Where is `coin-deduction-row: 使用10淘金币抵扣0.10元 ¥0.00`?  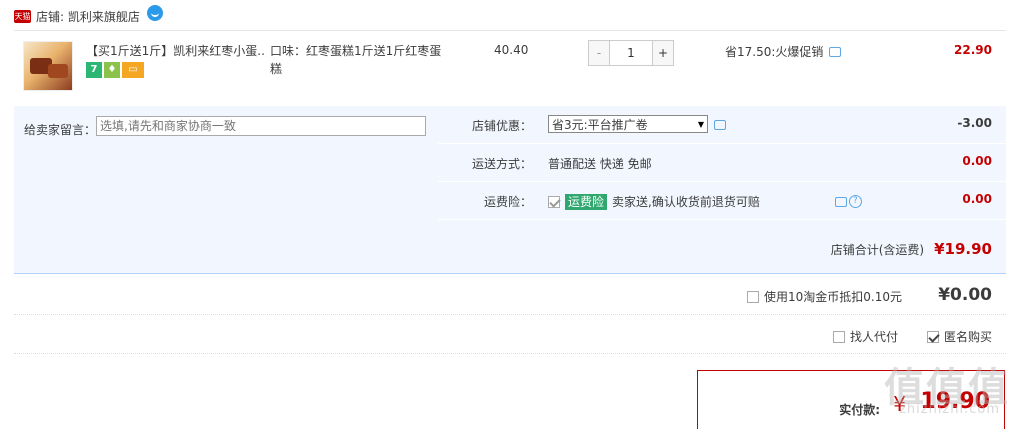 coin-deduction-row: 使用10淘金币抵扣0.10元 ¥0.00 is located at coordinates (510, 295).